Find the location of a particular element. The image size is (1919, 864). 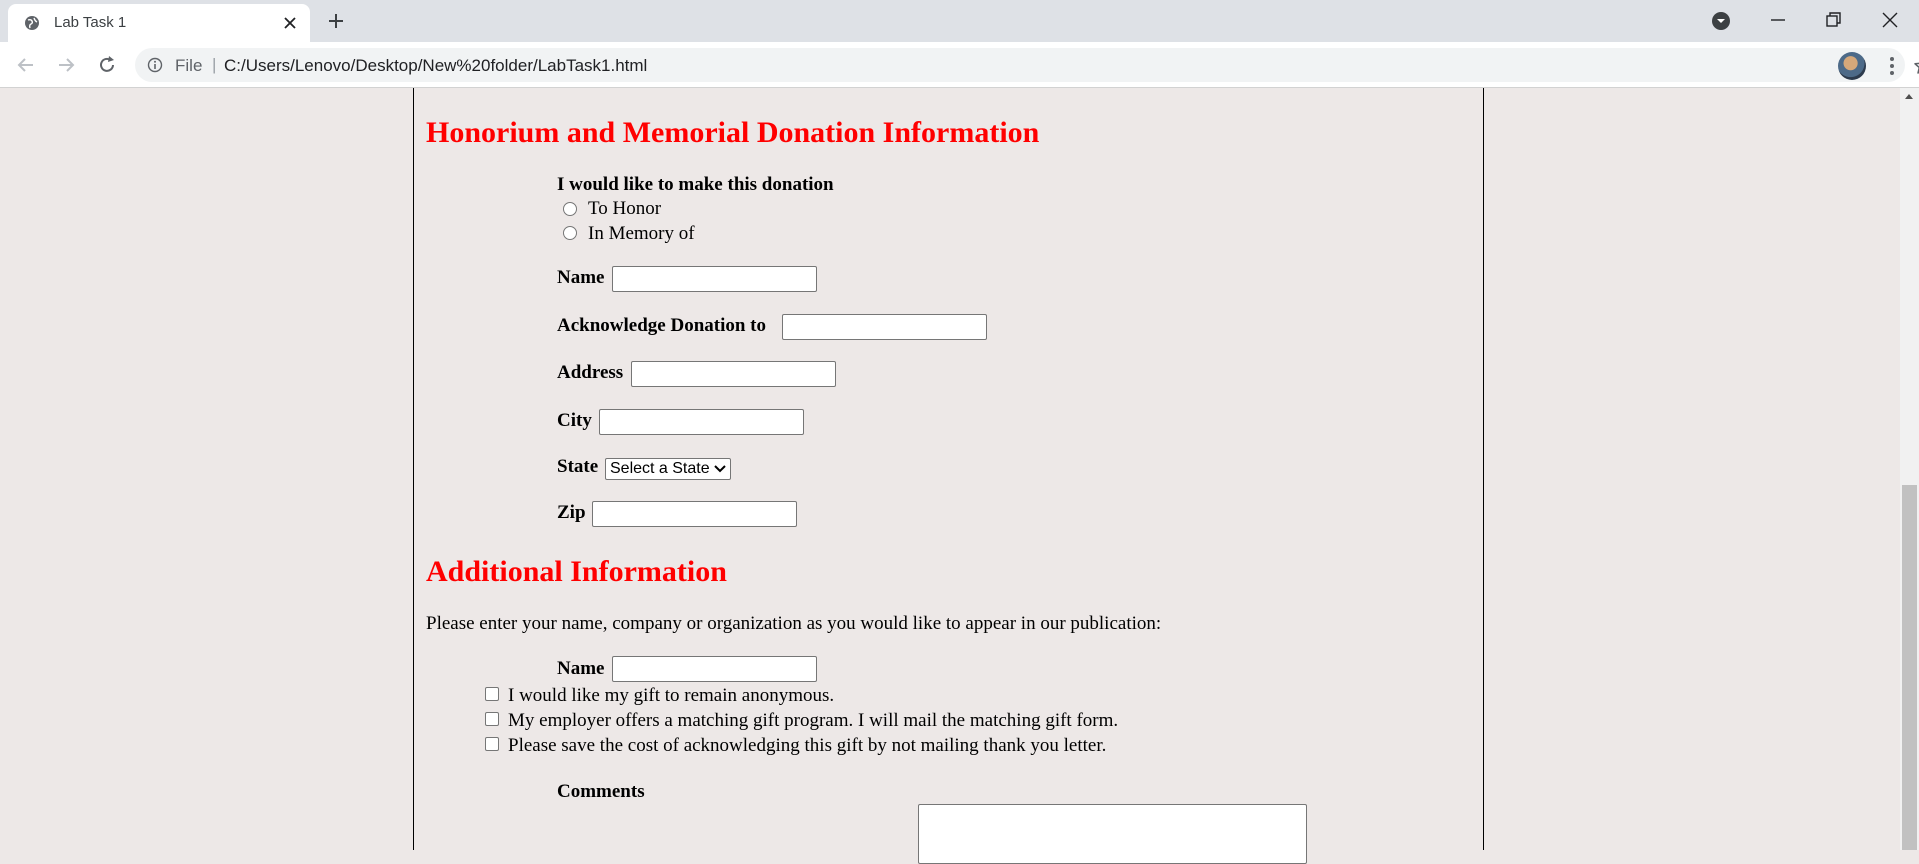

more-menu-icon is located at coordinates (1892, 66).